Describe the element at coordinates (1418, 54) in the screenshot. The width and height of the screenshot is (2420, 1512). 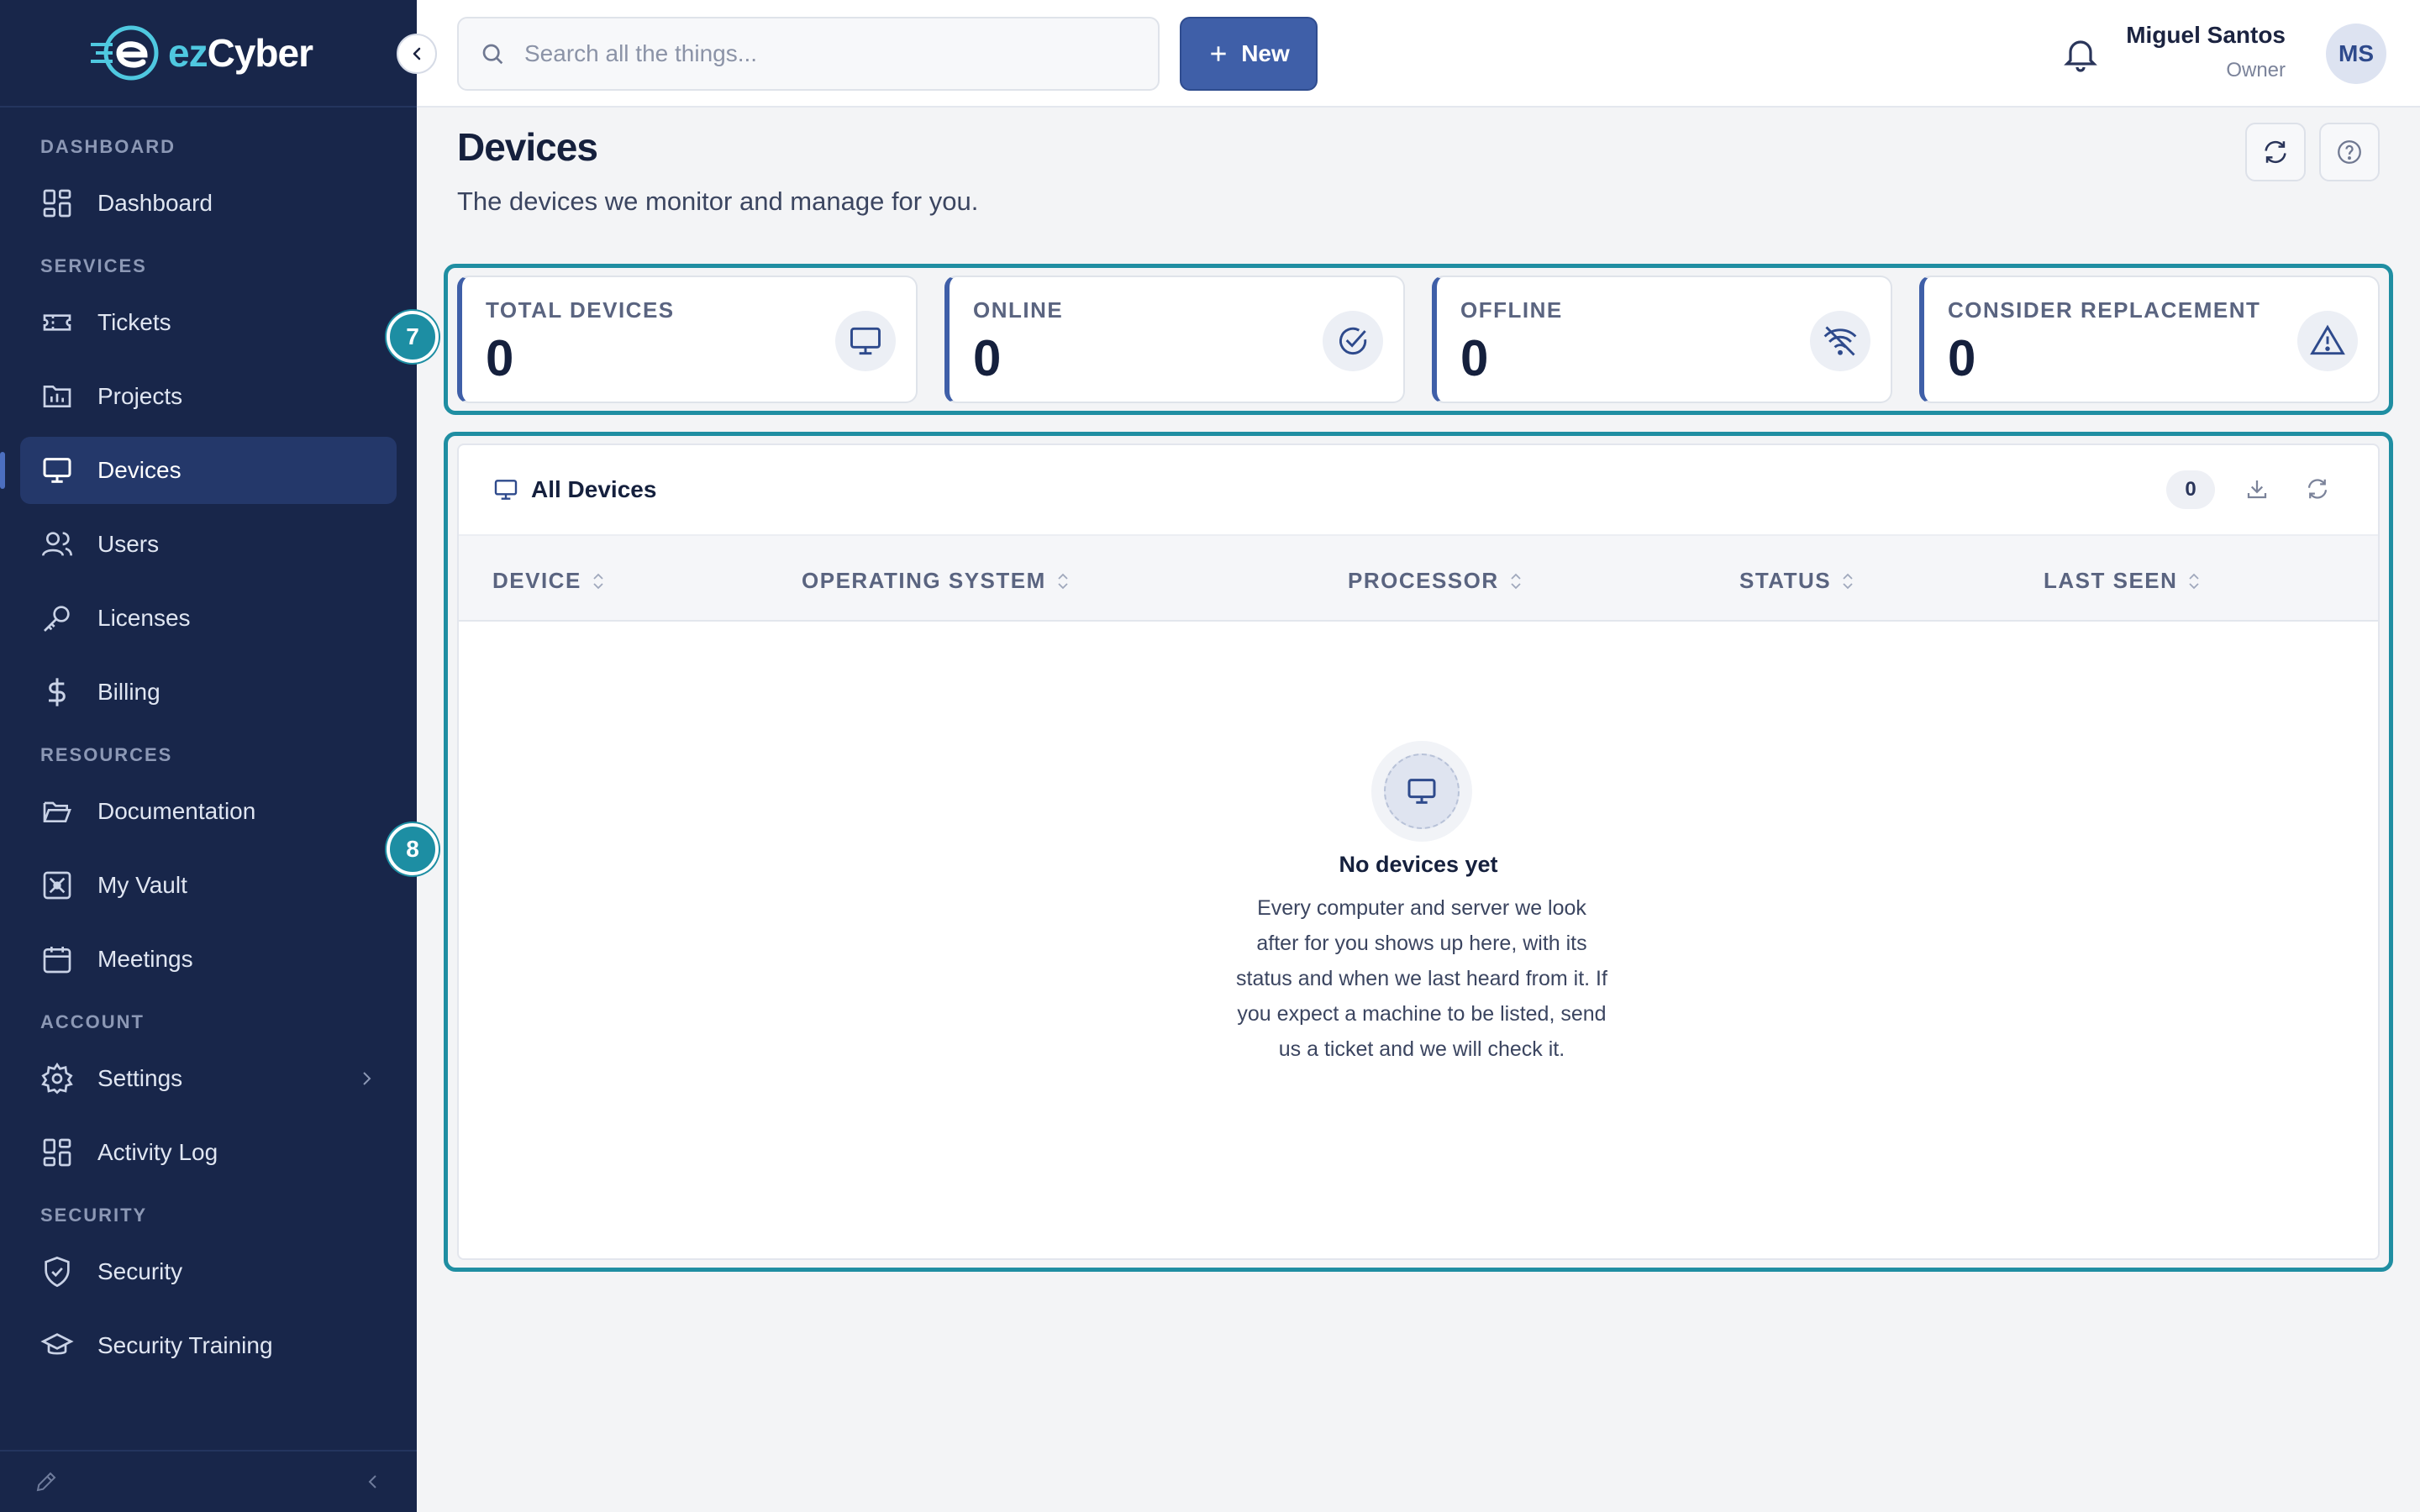
I see `topbar: New Miguel Santos Owner MS` at that location.